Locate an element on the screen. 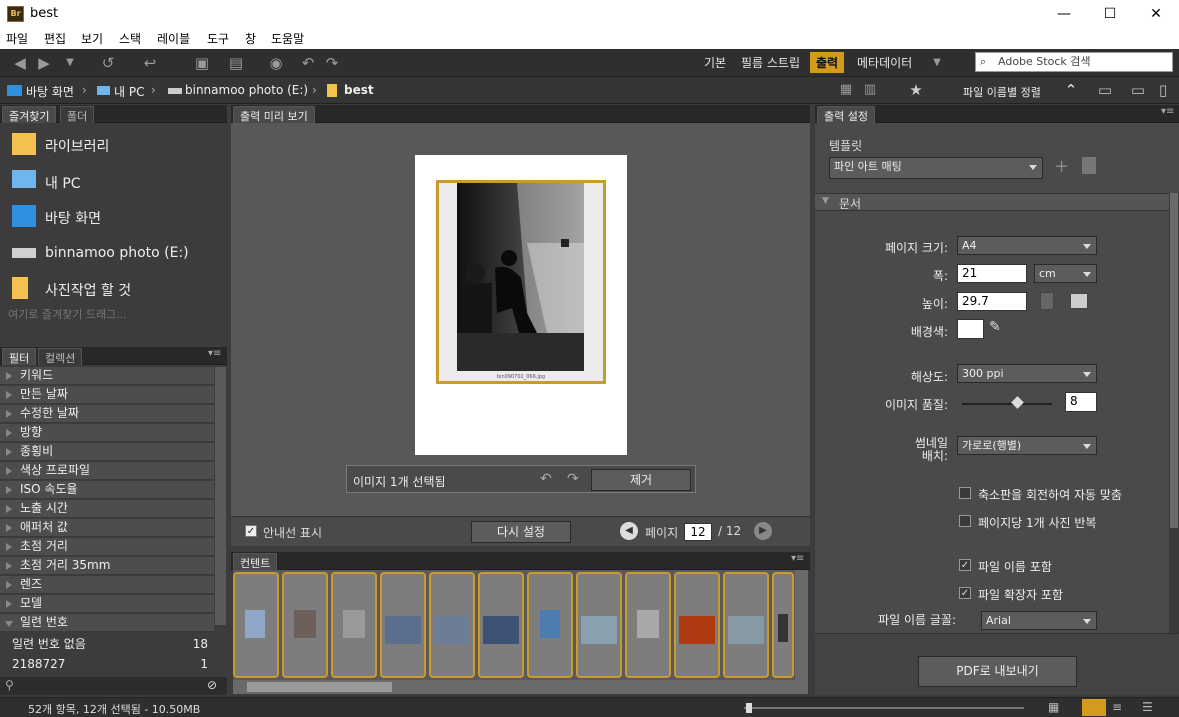 This screenshot has height=717, width=1179. preview-photo is located at coordinates (520, 277).